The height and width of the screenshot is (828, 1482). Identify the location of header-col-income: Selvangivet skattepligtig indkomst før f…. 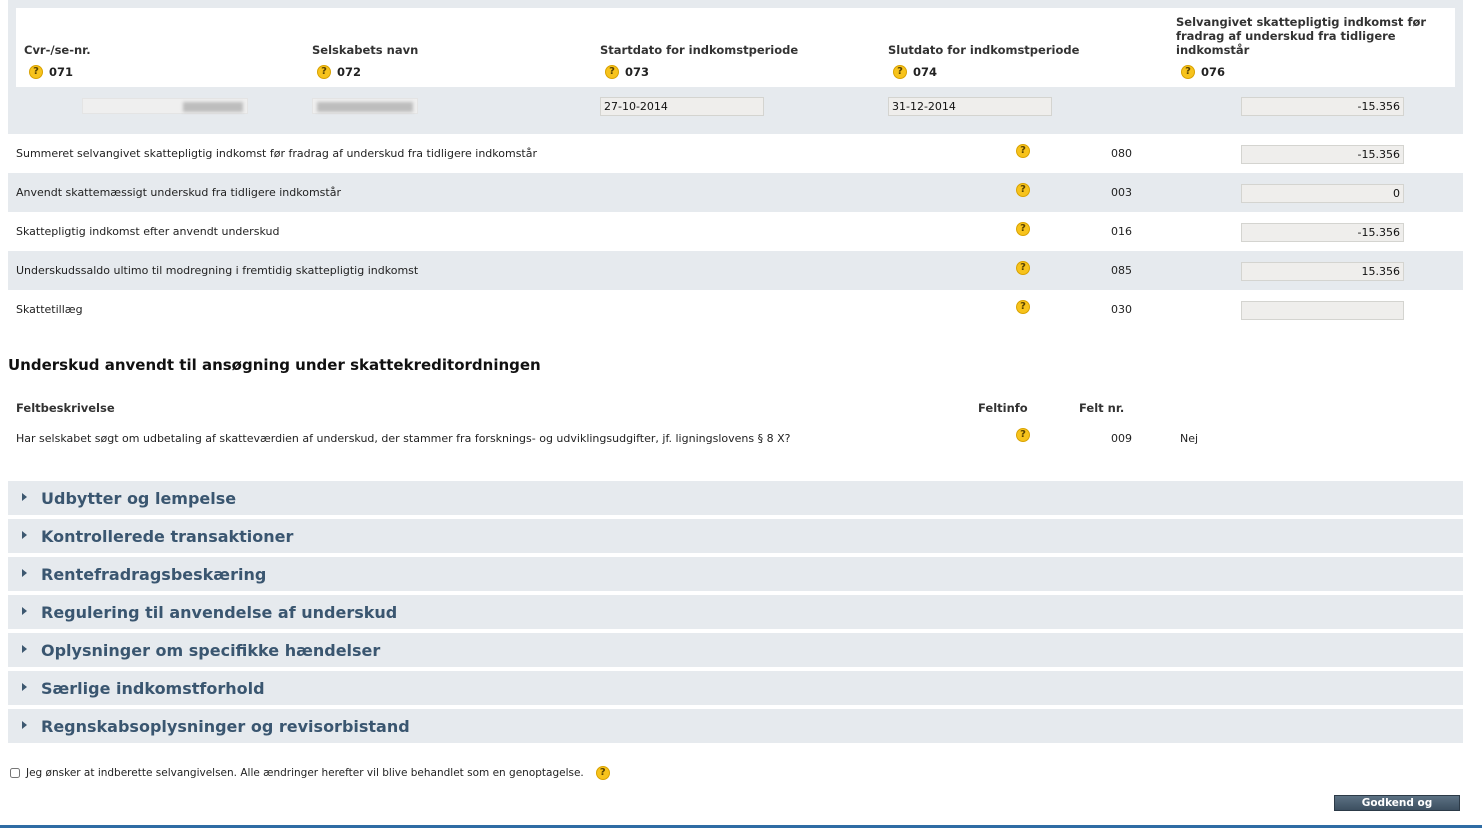
(1311, 47).